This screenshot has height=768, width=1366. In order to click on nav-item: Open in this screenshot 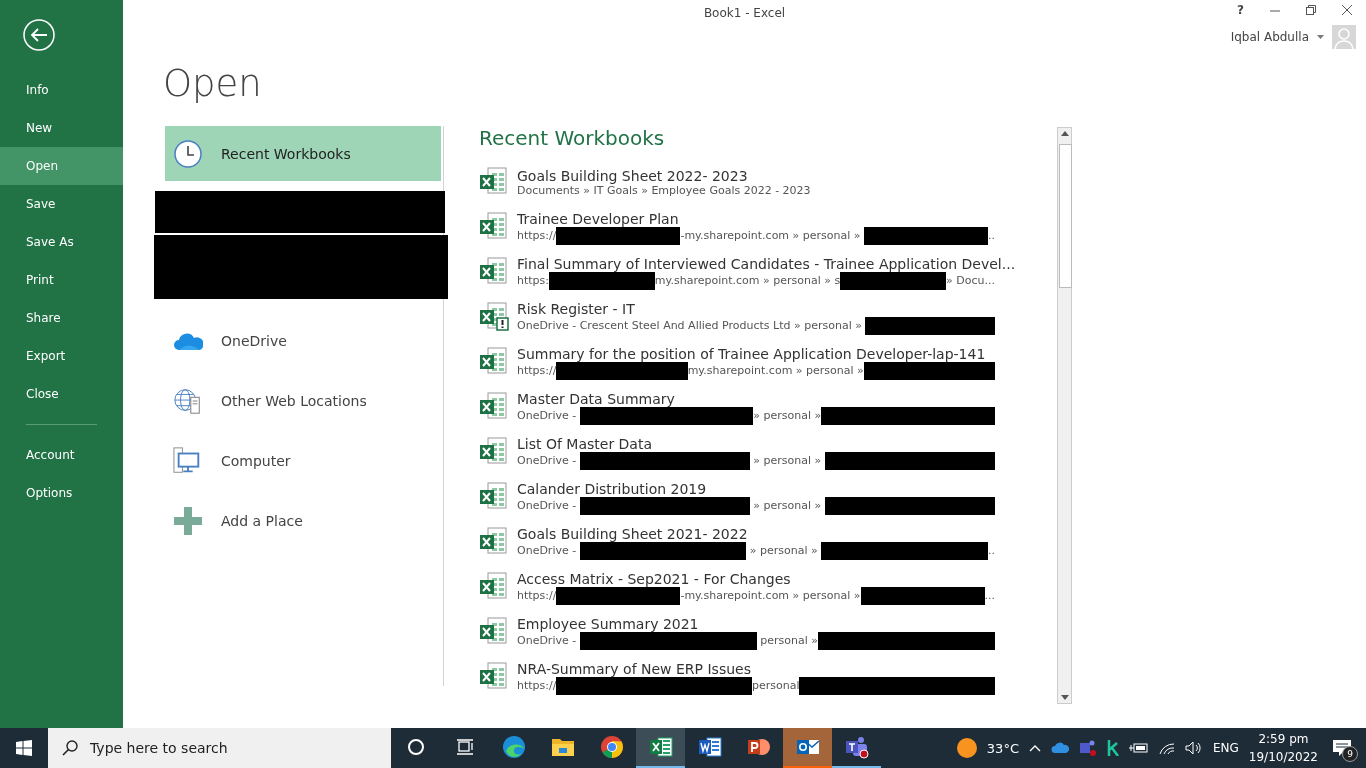, I will do `click(61, 166)`.